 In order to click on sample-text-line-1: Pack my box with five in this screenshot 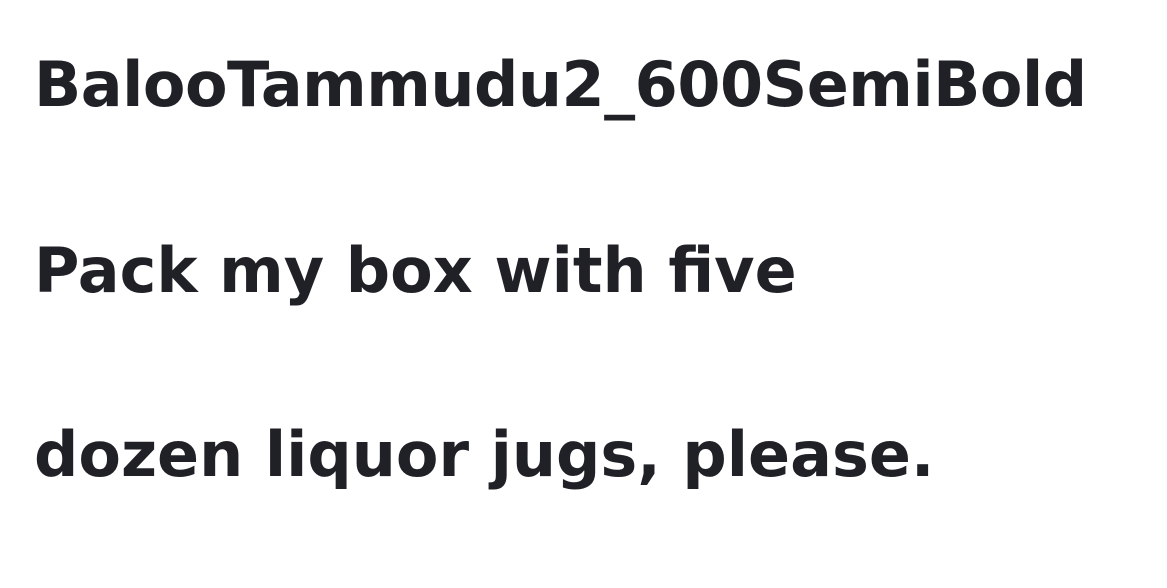, I will do `click(415, 270)`.